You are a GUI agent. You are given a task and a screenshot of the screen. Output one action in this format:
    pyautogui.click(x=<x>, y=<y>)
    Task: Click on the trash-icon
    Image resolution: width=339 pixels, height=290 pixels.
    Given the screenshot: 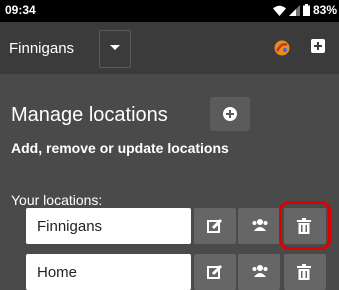 What is the action you would take?
    pyautogui.click(x=304, y=272)
    